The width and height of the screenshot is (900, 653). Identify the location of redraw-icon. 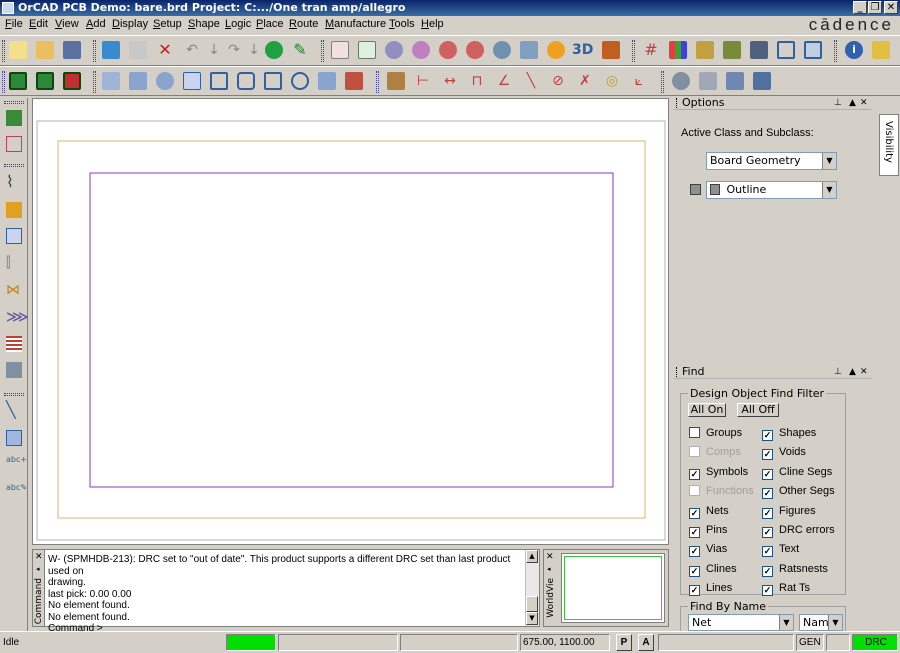
(556, 50).